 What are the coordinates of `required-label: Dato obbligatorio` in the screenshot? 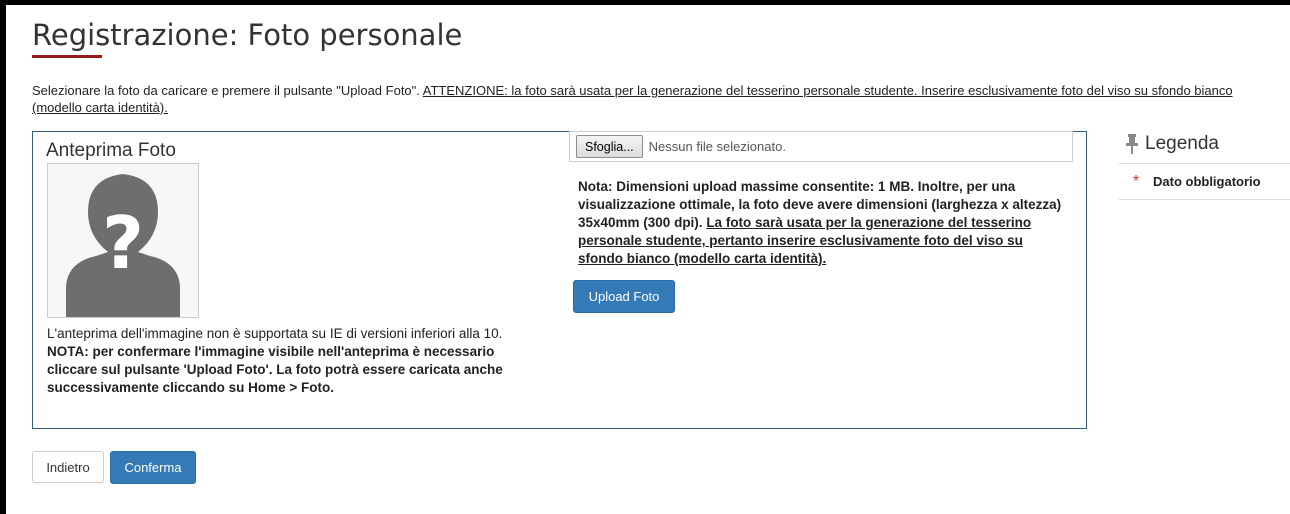 It's located at (1207, 181).